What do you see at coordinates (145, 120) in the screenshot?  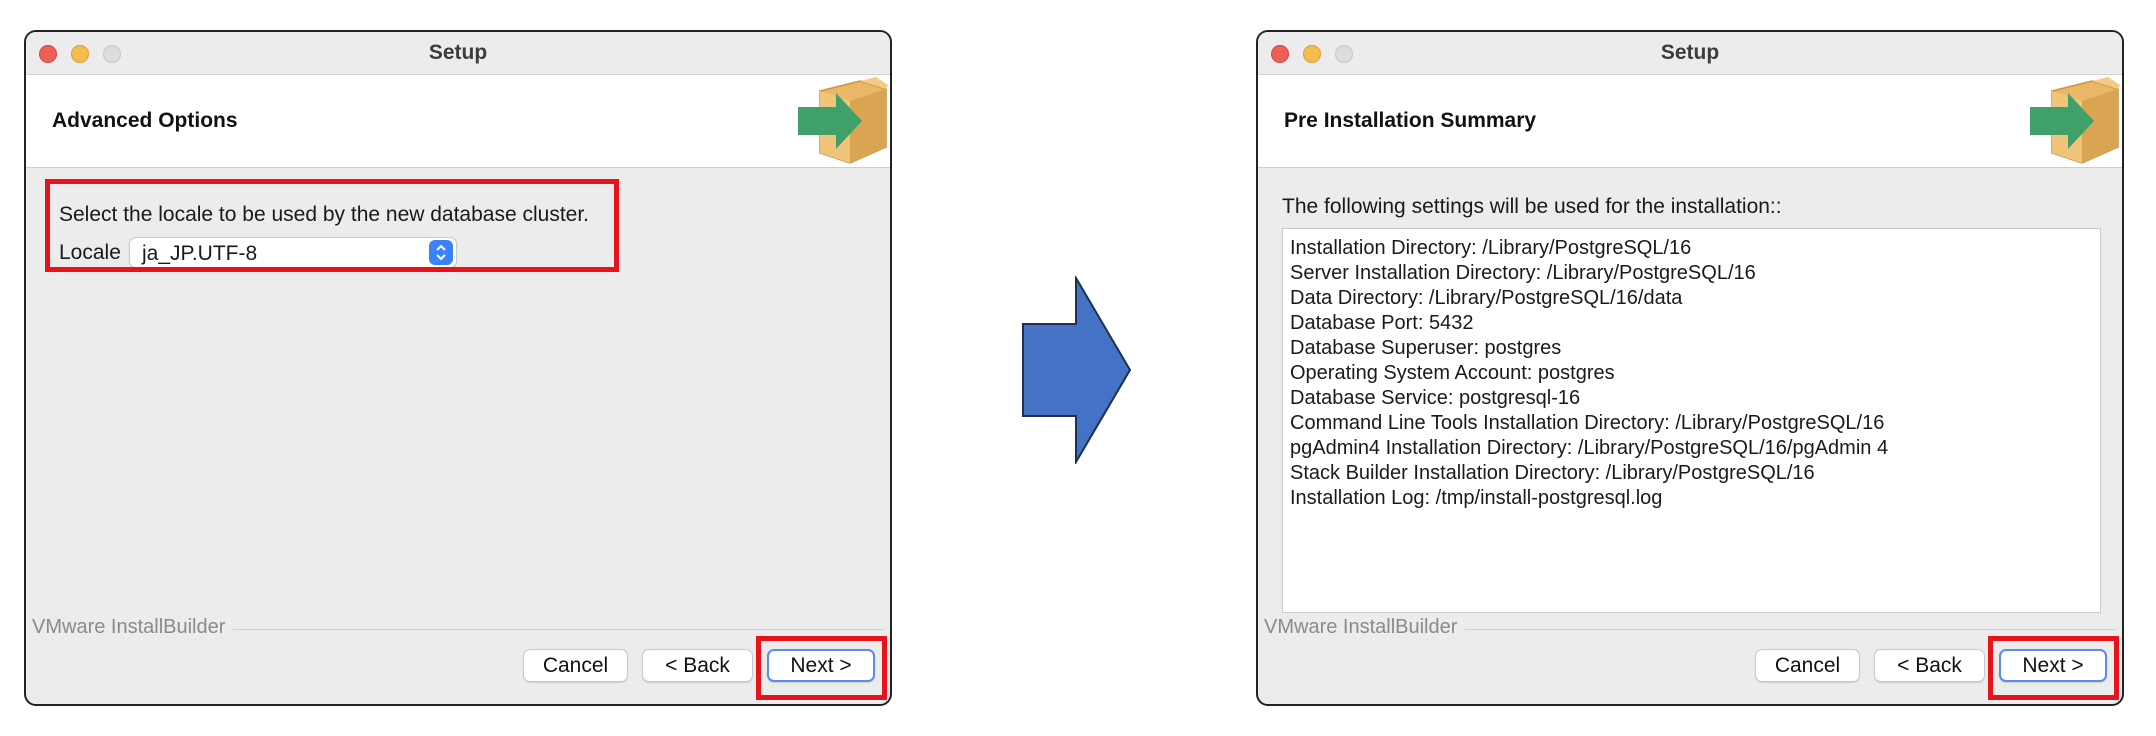 I see `page-title: Advanced Options` at bounding box center [145, 120].